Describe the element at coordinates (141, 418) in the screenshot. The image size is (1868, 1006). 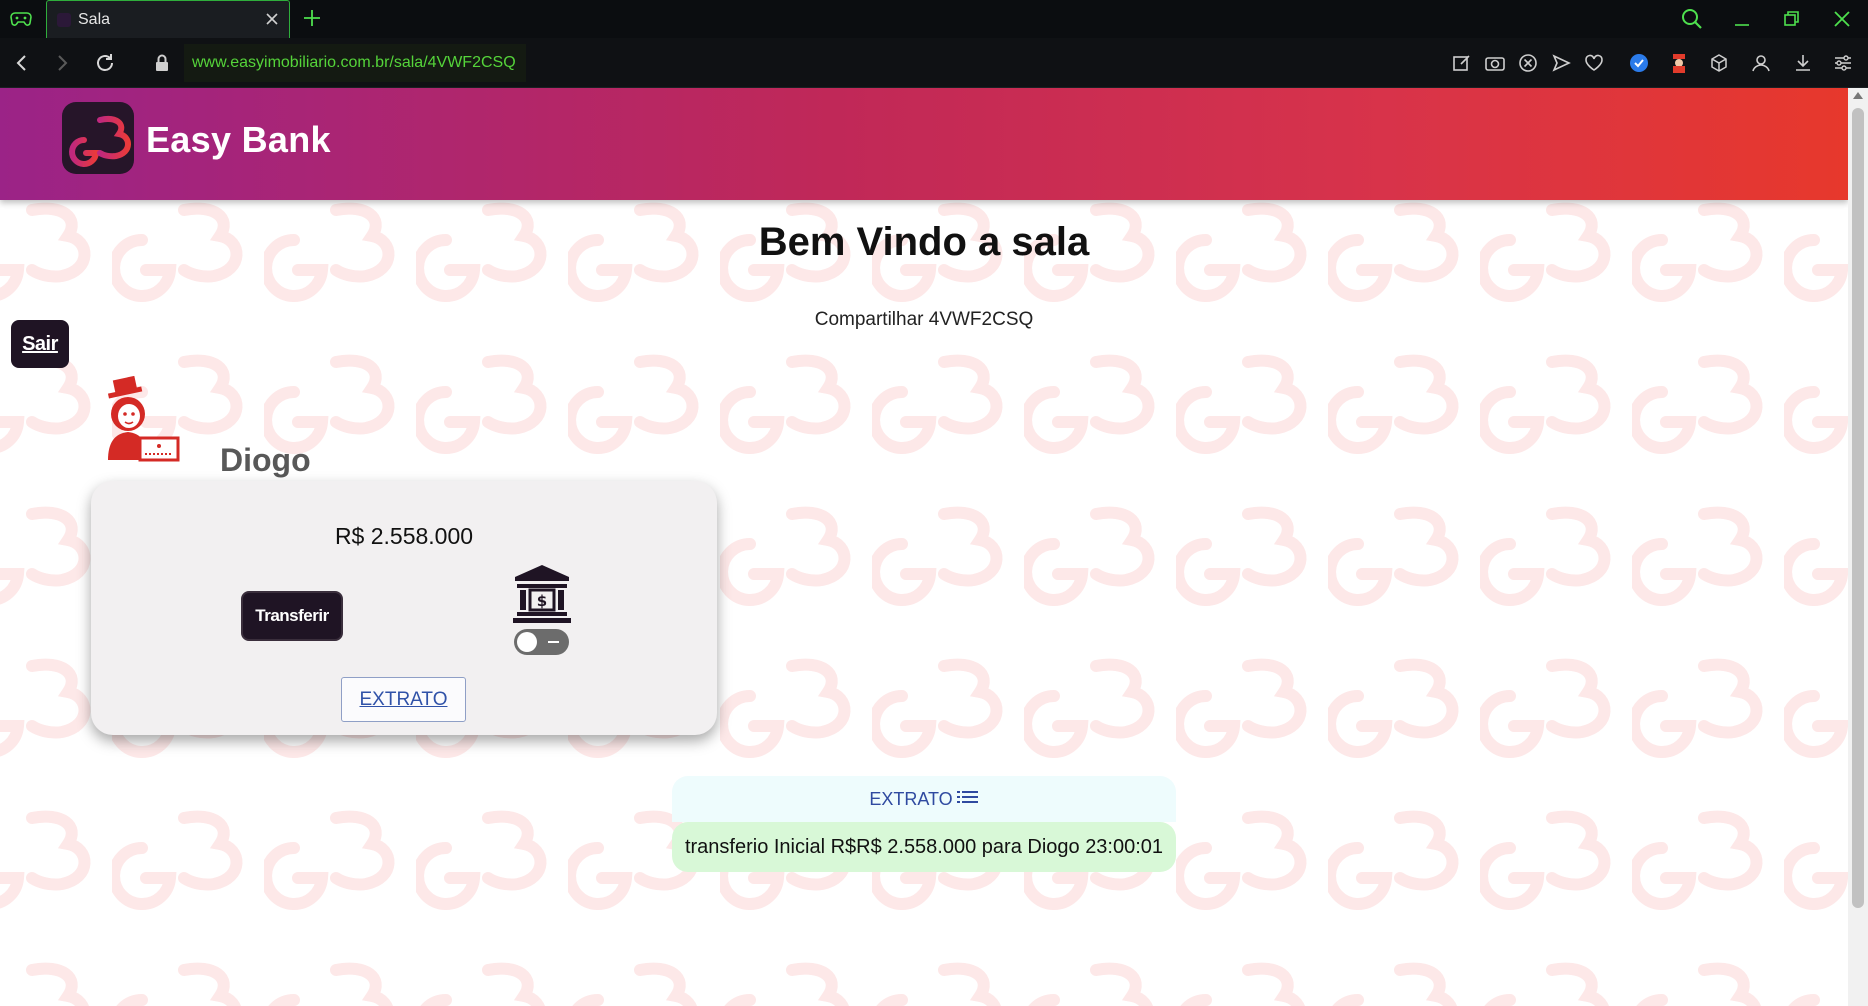
I see `player-avatar-icon` at that location.